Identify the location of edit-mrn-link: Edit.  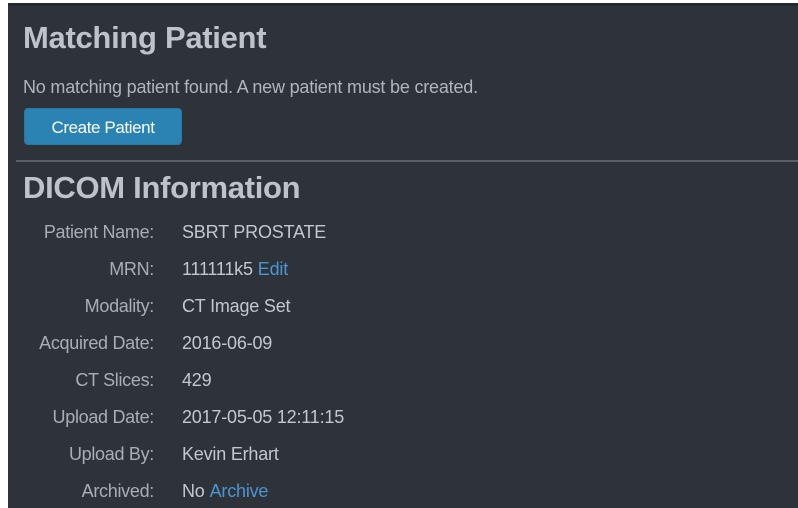
(273, 269).